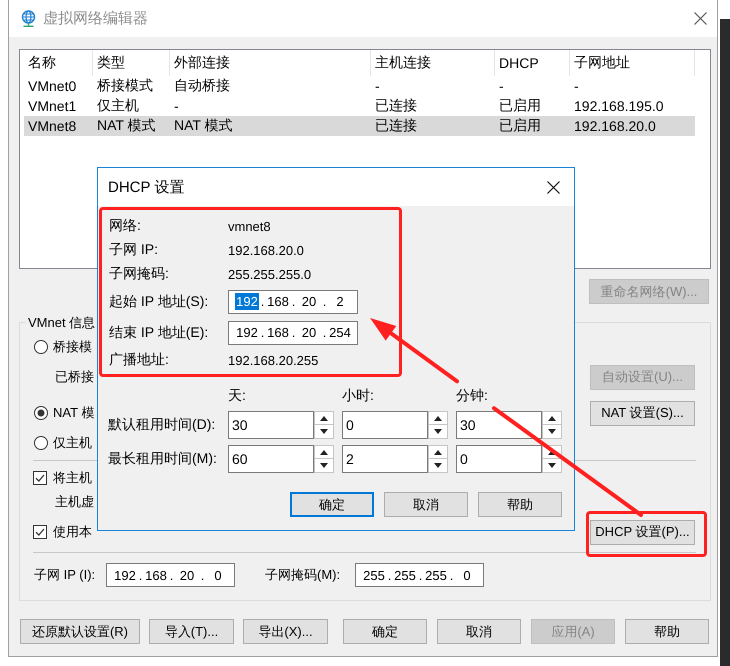 Image resolution: width=730 pixels, height=666 pixels. What do you see at coordinates (72, 532) in the screenshot?
I see `checkbox-label: 使用本` at bounding box center [72, 532].